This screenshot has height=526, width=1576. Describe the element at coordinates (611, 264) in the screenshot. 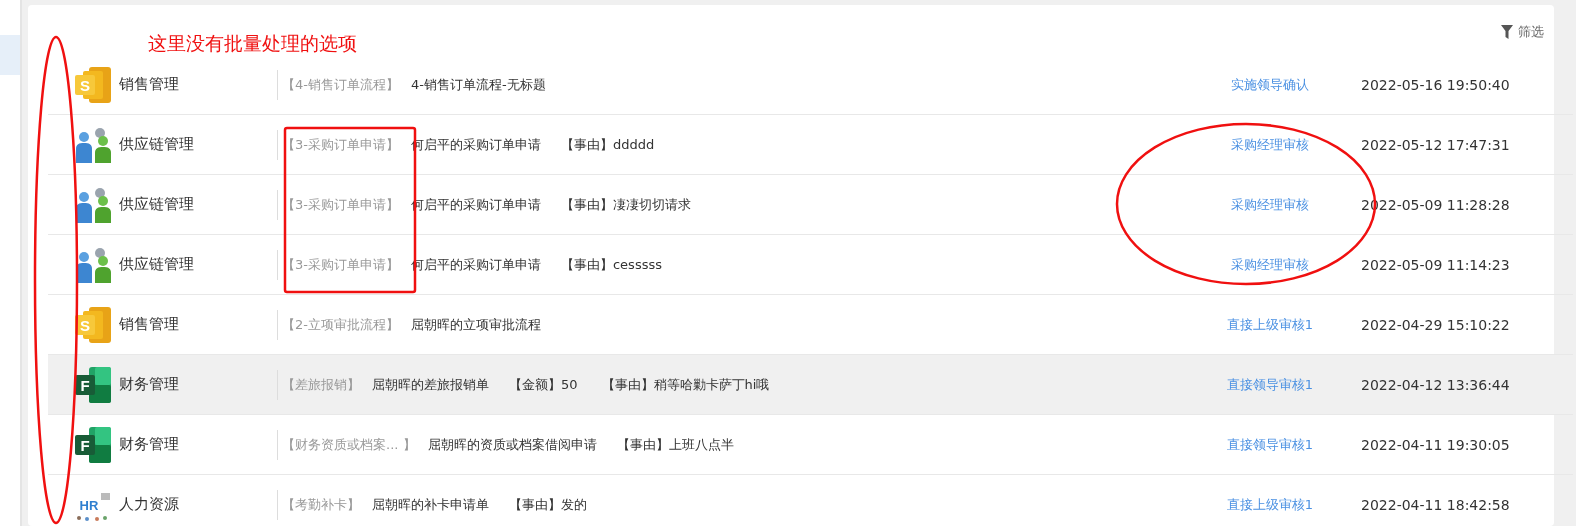

I see `request-detail: 【事由】cesssss` at that location.